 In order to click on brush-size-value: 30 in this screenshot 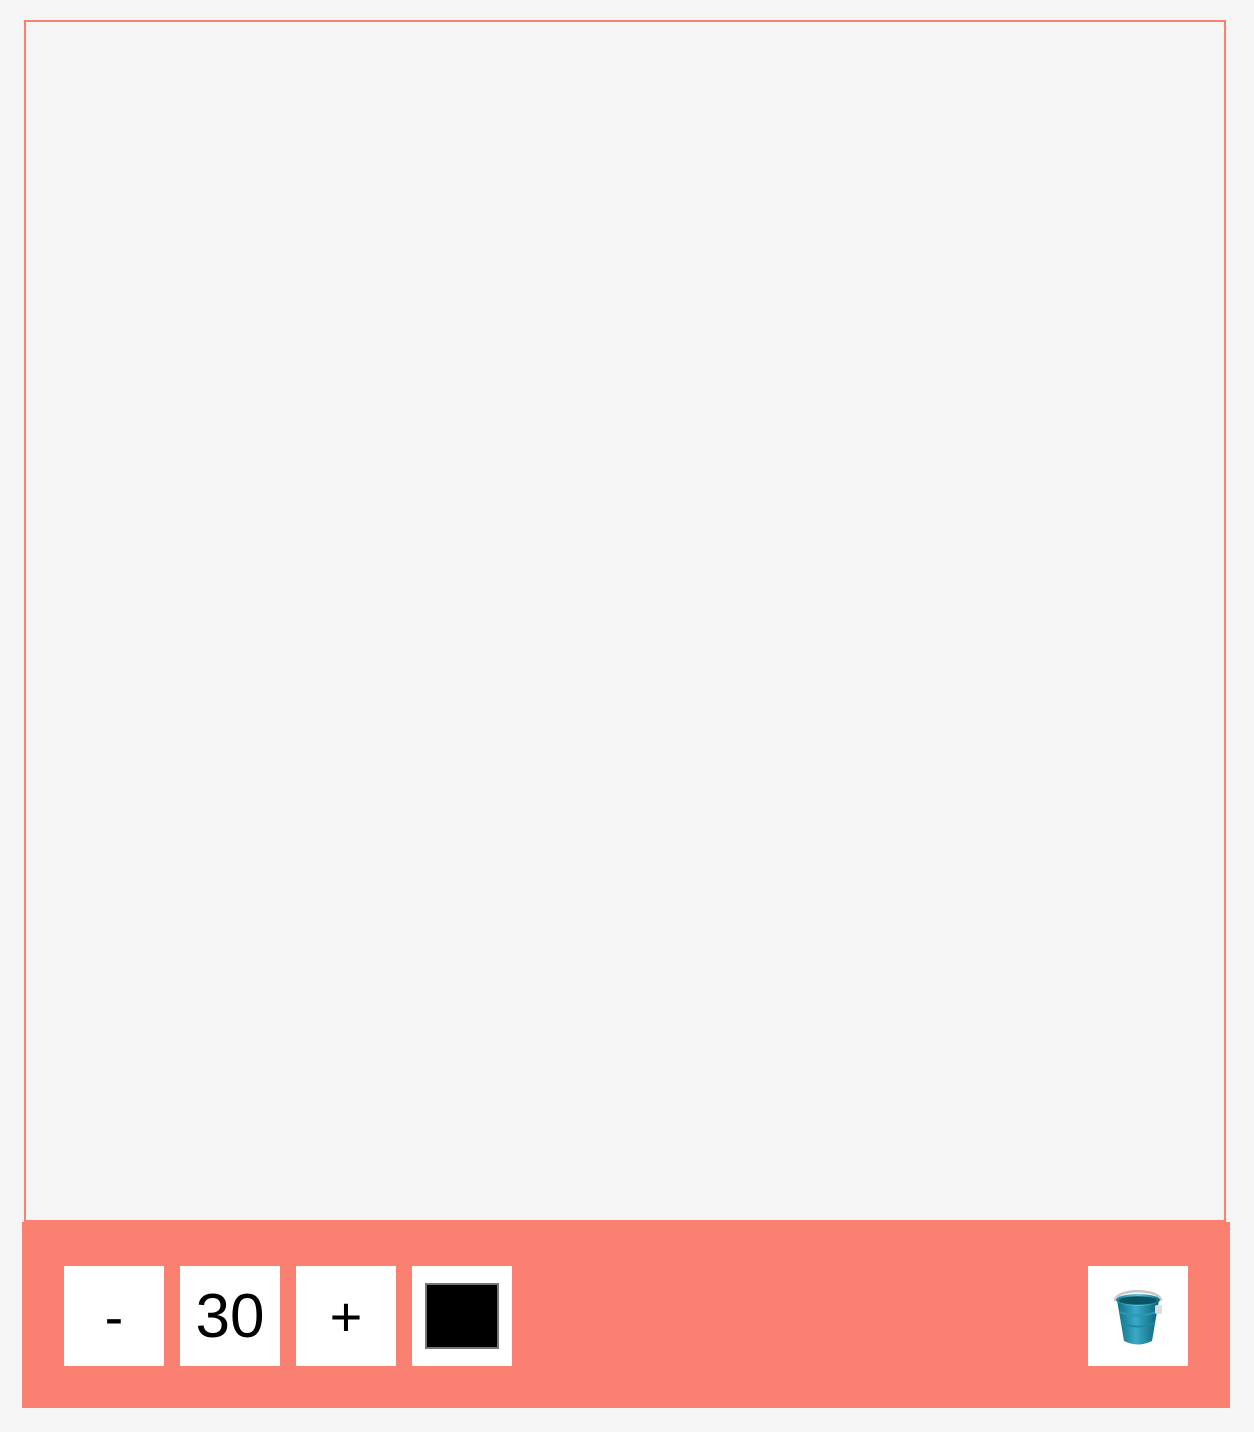, I will do `click(230, 1316)`.